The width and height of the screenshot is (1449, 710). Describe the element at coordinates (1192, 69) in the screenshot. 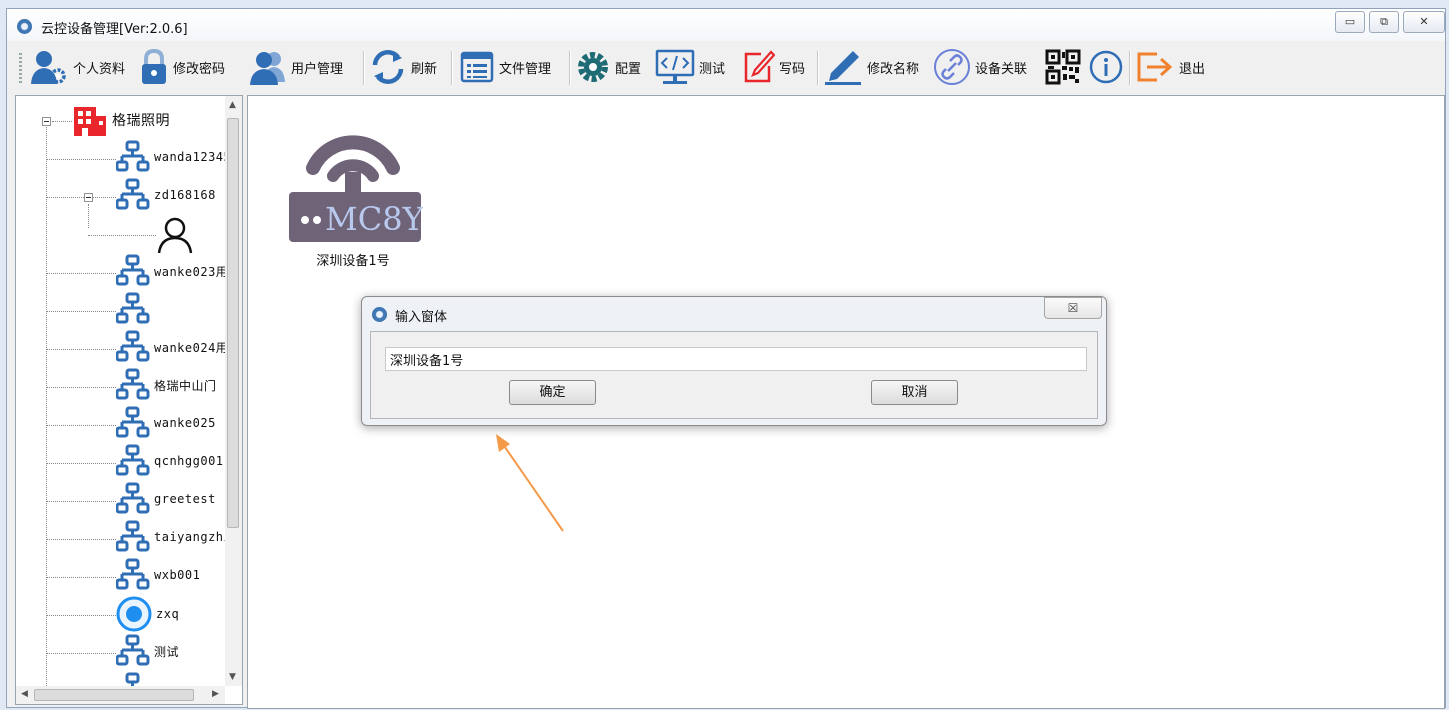

I see `exit-label: 退出` at that location.